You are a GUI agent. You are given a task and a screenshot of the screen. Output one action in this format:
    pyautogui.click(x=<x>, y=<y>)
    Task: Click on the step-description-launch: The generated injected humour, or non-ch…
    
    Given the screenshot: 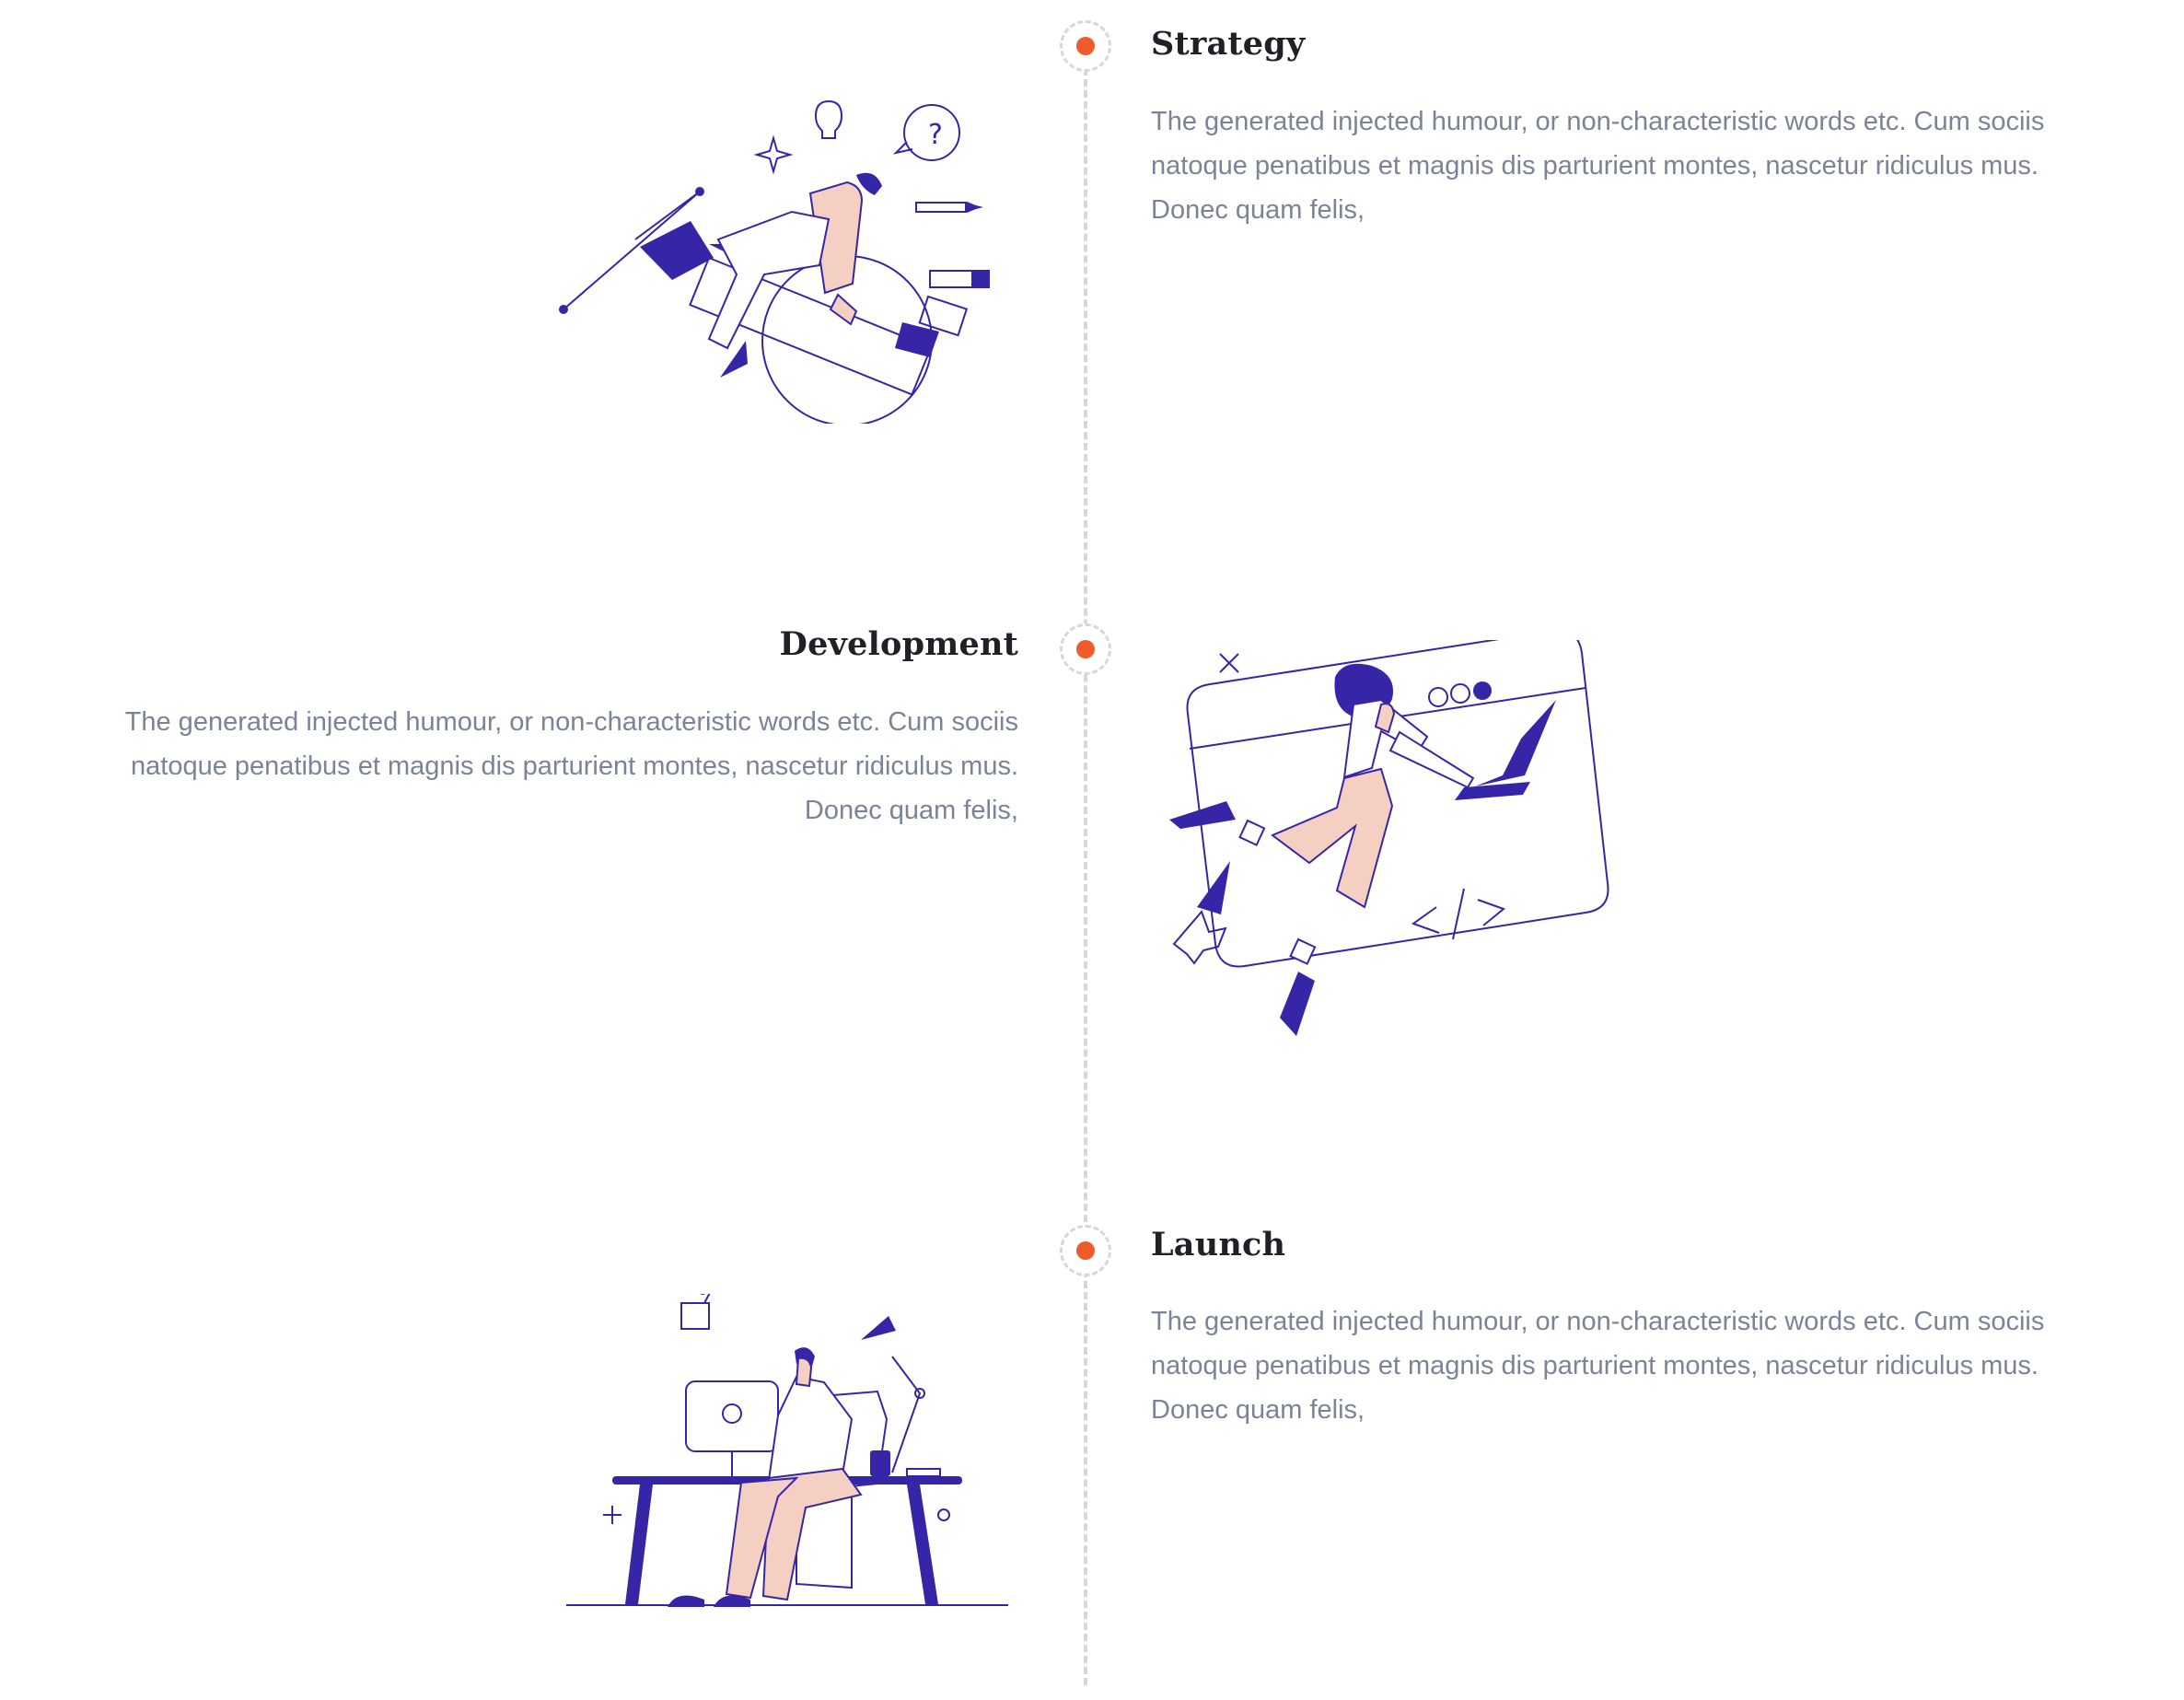 What is the action you would take?
    pyautogui.click(x=1598, y=1366)
    